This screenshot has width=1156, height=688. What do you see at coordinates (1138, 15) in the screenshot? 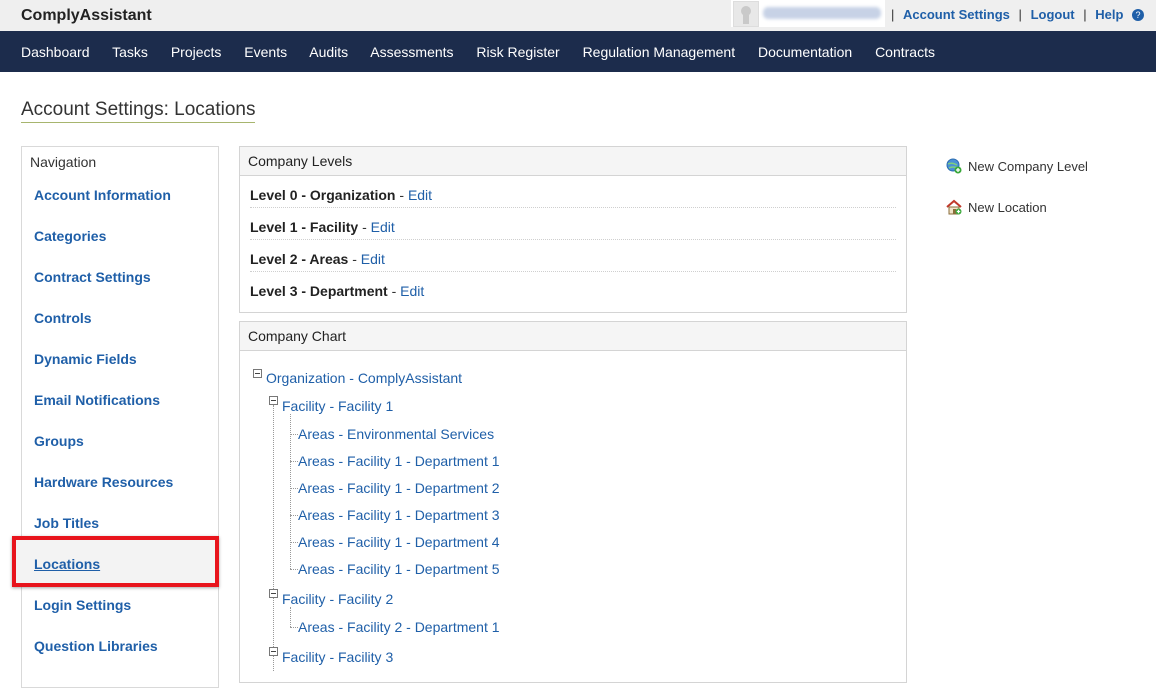
I see `help-icon: ?` at bounding box center [1138, 15].